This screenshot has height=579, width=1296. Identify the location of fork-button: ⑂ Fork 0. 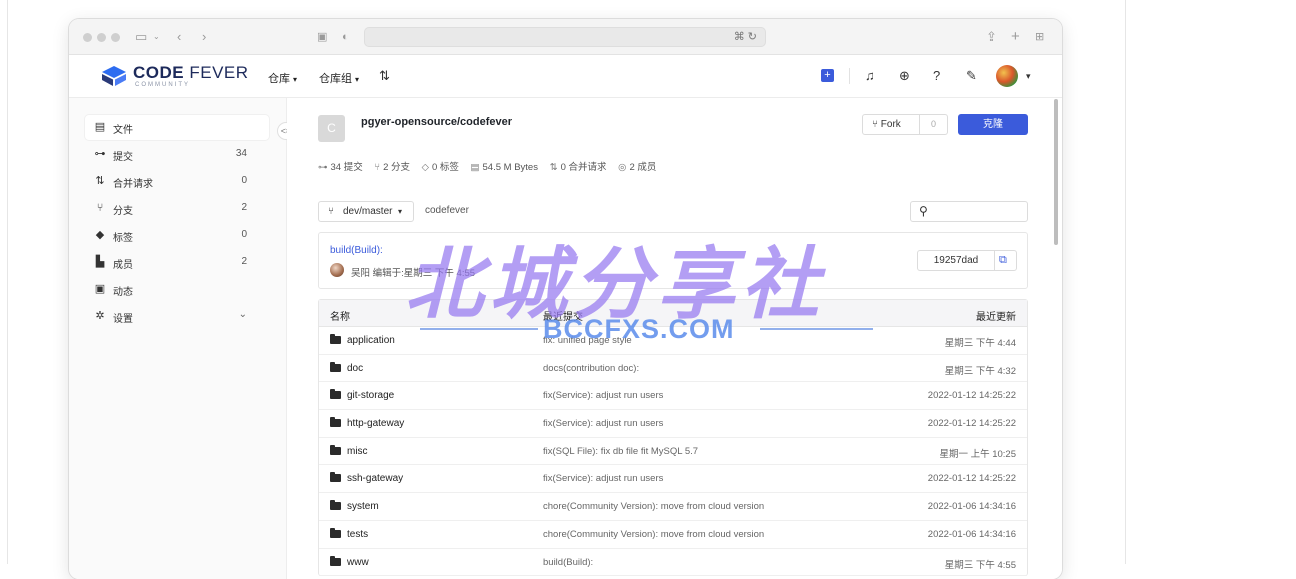
(905, 124).